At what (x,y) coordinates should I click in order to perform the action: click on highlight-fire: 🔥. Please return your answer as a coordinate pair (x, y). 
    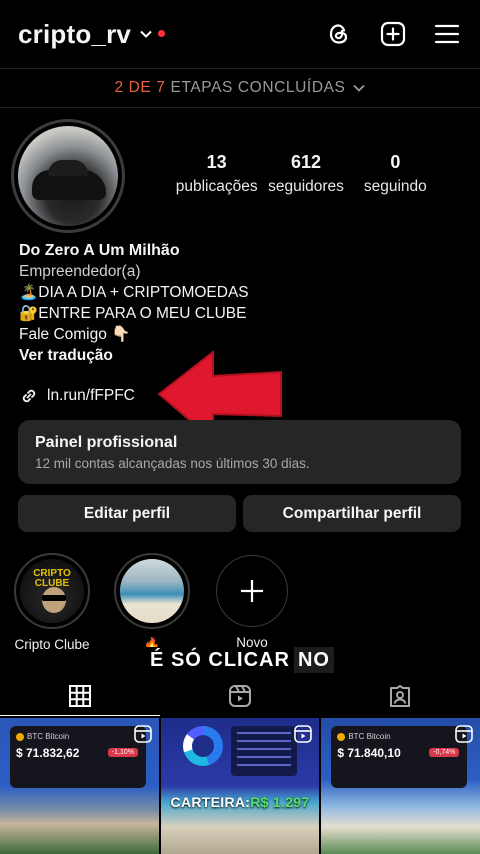
    Looking at the image, I should click on (152, 603).